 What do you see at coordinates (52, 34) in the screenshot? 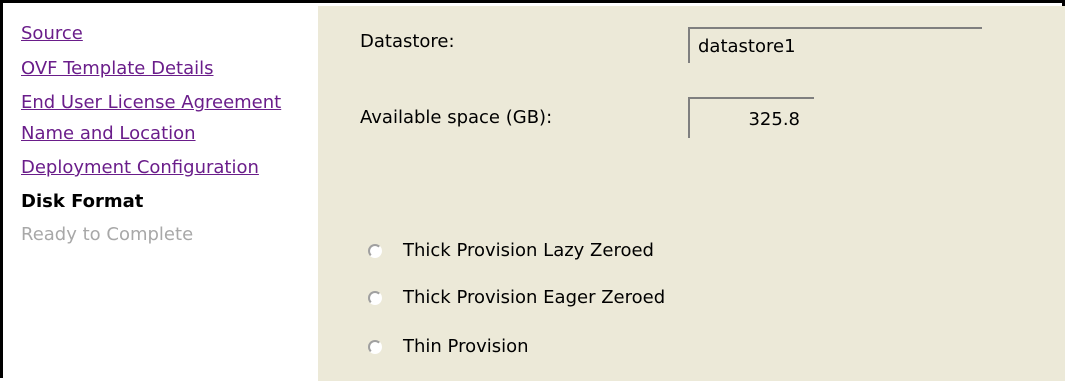
I see `step-source-link: Source` at bounding box center [52, 34].